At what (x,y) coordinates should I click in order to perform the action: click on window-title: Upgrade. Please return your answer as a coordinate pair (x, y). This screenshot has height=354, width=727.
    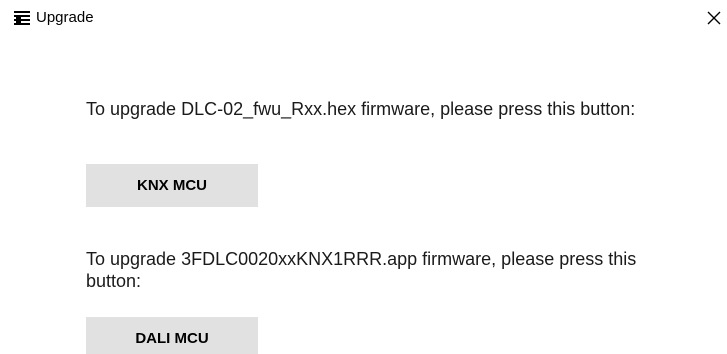
    Looking at the image, I should click on (65, 17).